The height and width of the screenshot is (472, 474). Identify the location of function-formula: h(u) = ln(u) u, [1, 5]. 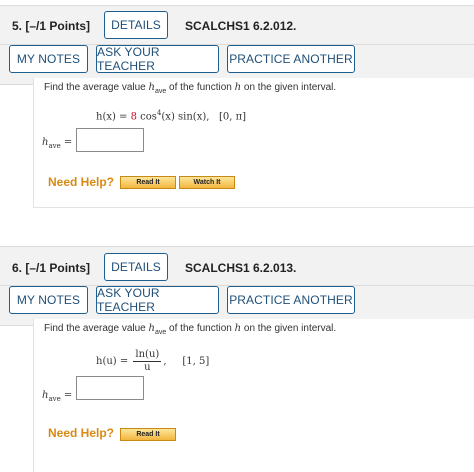
(153, 361).